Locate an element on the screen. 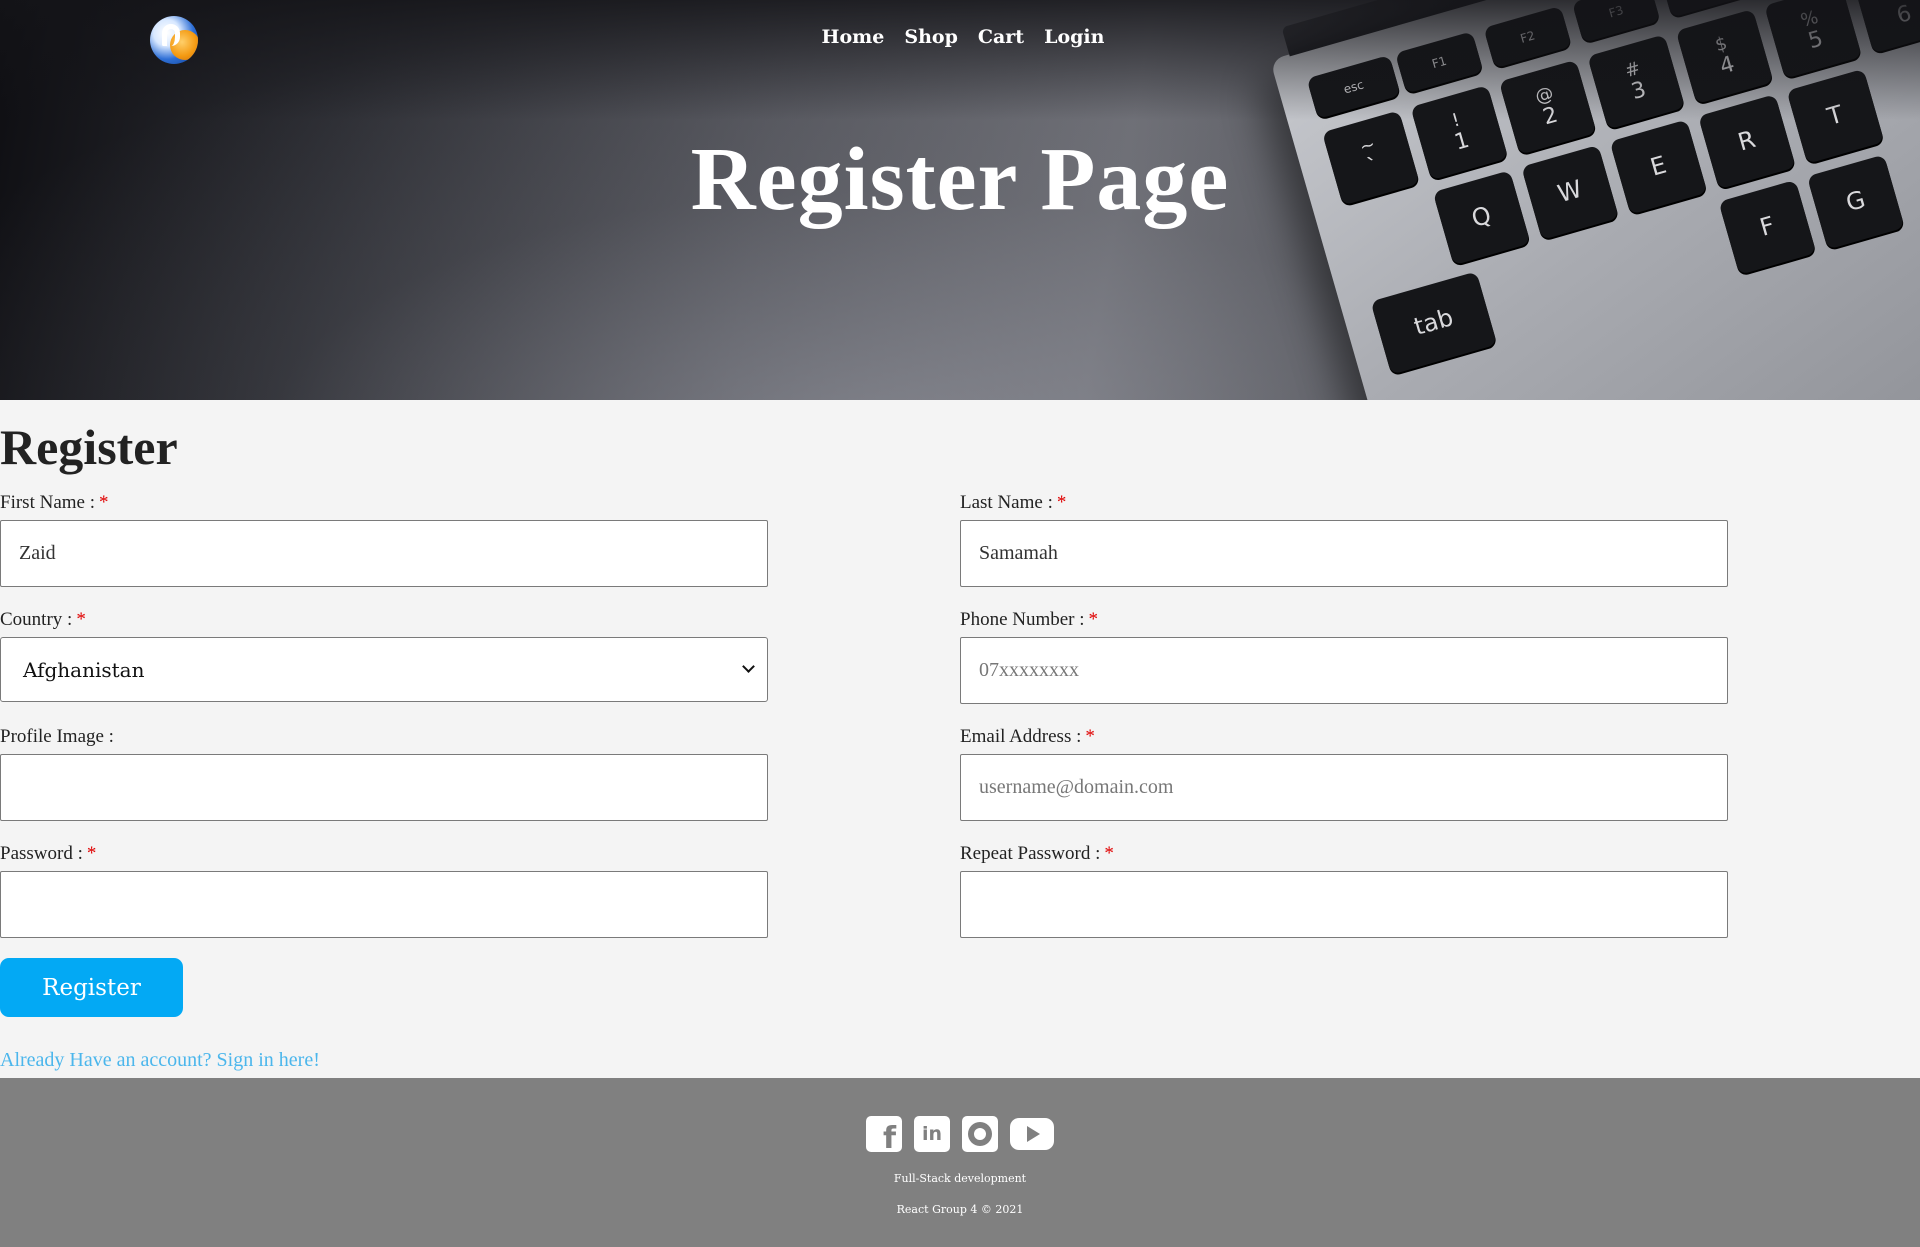 Image resolution: width=1920 pixels, height=1247 pixels. main-nav: Home Shop Cart Login is located at coordinates (960, 37).